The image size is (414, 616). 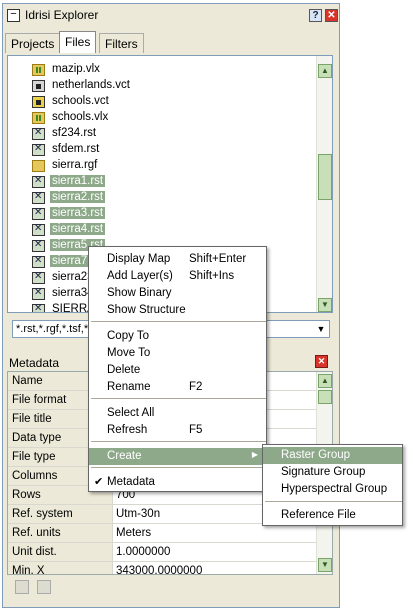 What do you see at coordinates (78, 181) in the screenshot?
I see `file-name: sierra1.rst` at bounding box center [78, 181].